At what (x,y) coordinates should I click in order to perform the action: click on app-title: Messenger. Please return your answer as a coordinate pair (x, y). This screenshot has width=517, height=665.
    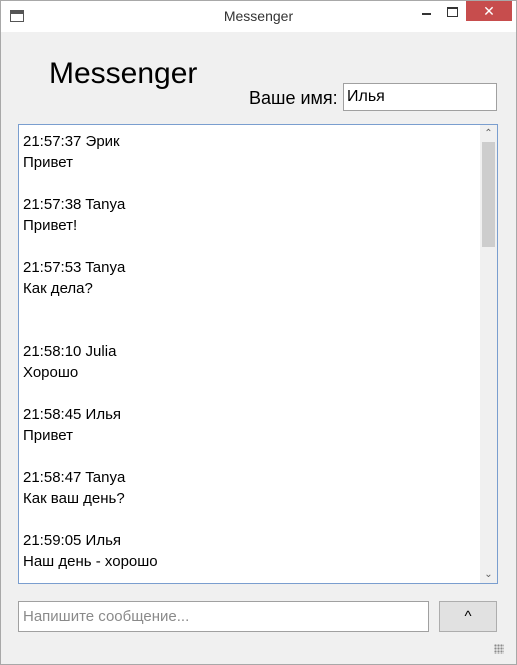
    Looking at the image, I should click on (123, 73).